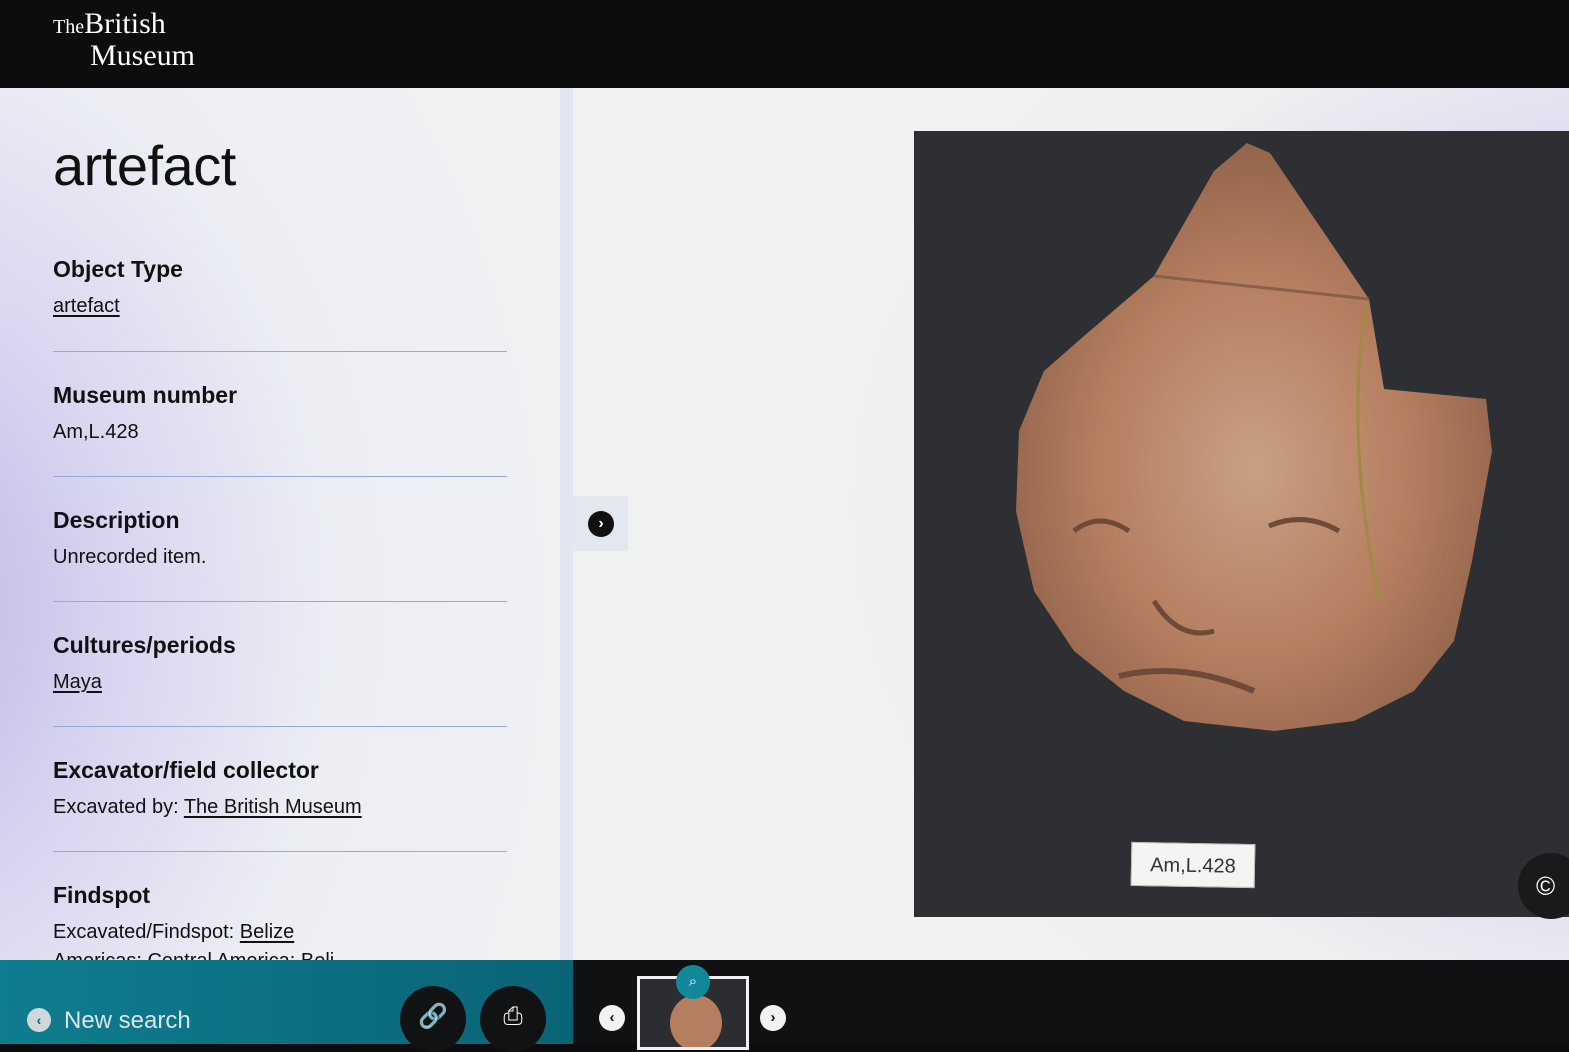 Image resolution: width=1569 pixels, height=1052 pixels. What do you see at coordinates (69, 27) in the screenshot?
I see `logo-the: The` at bounding box center [69, 27].